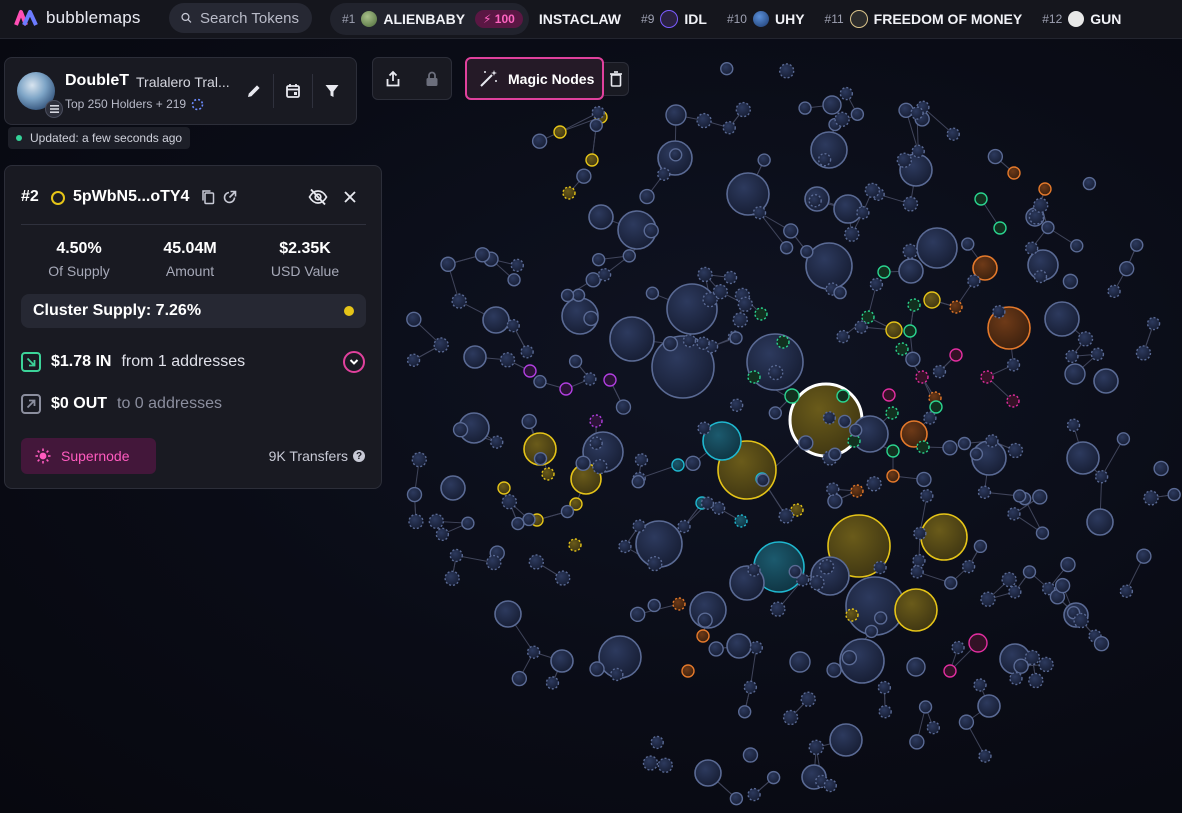 The height and width of the screenshot is (813, 1182). Describe the element at coordinates (359, 456) in the screenshot. I see `help-icon: ?` at that location.